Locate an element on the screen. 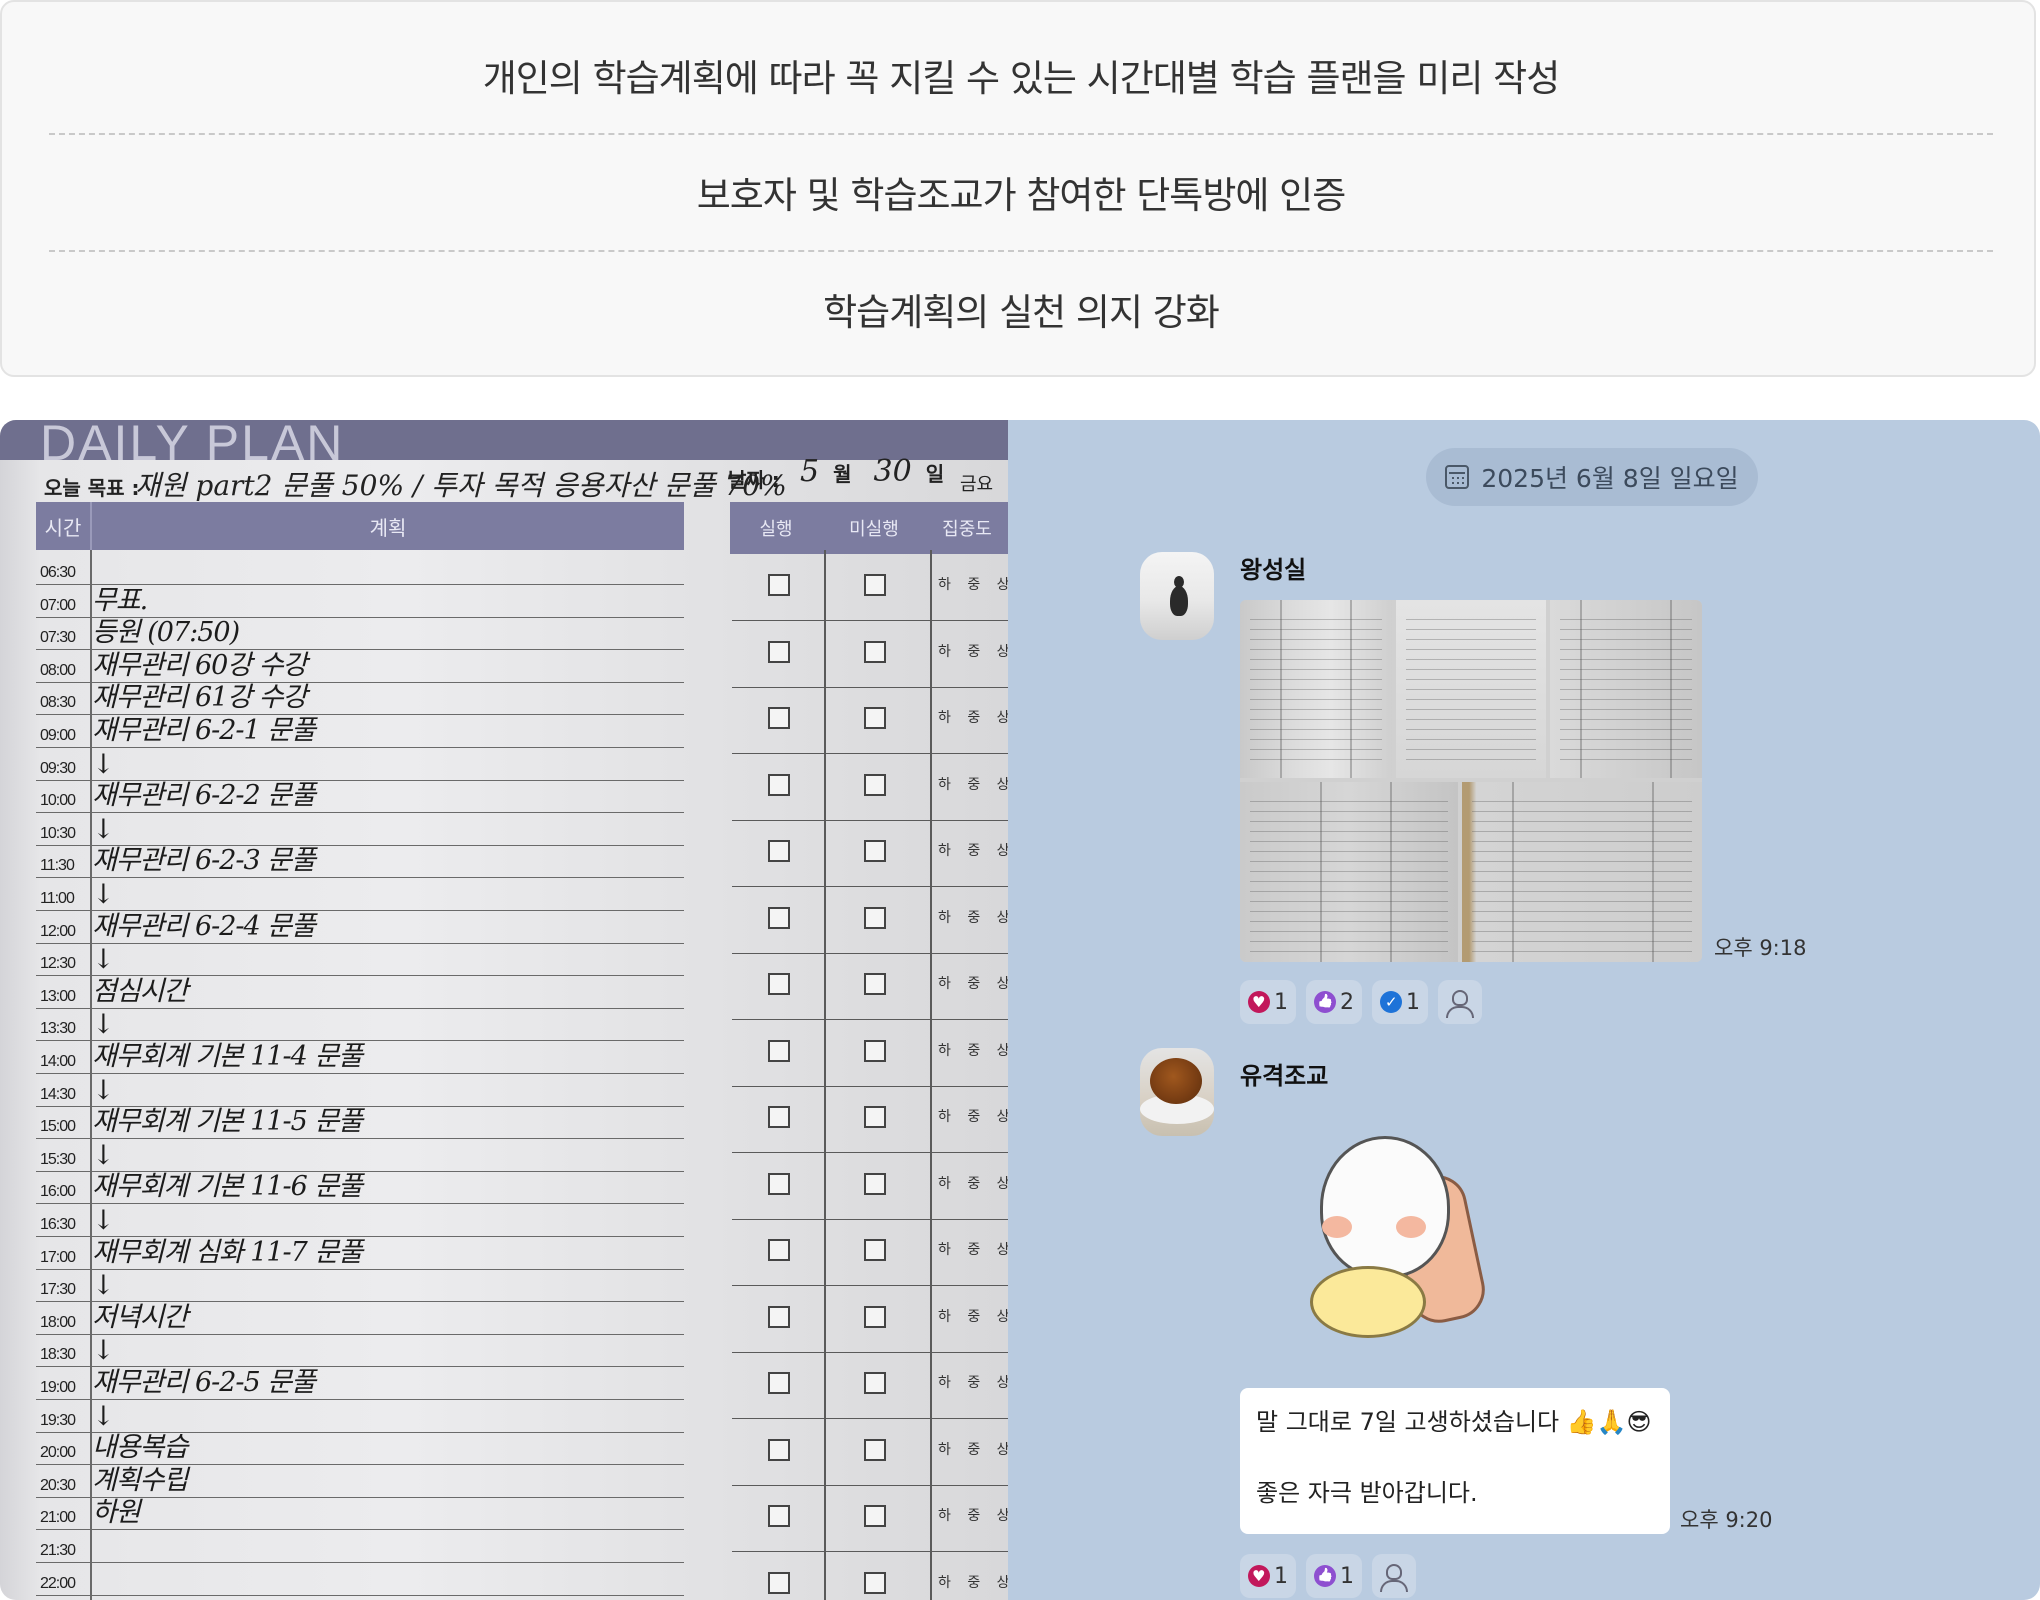 This screenshot has width=2040, height=1600. thumb-reaction: 2 is located at coordinates (1334, 1002).